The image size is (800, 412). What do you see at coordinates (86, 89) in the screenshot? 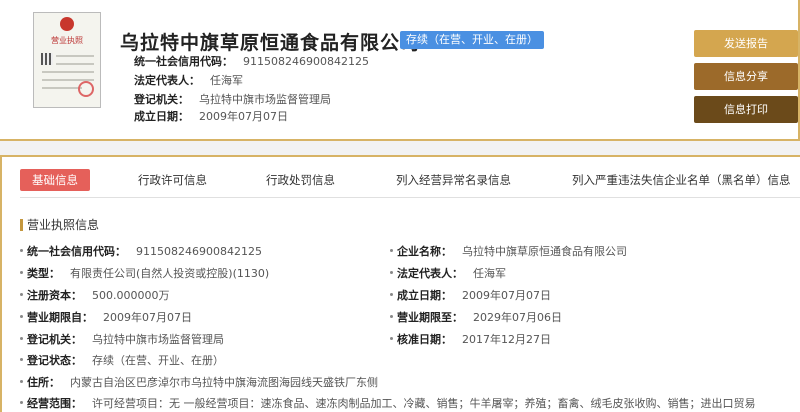
I see `seal-stamp-icon` at bounding box center [86, 89].